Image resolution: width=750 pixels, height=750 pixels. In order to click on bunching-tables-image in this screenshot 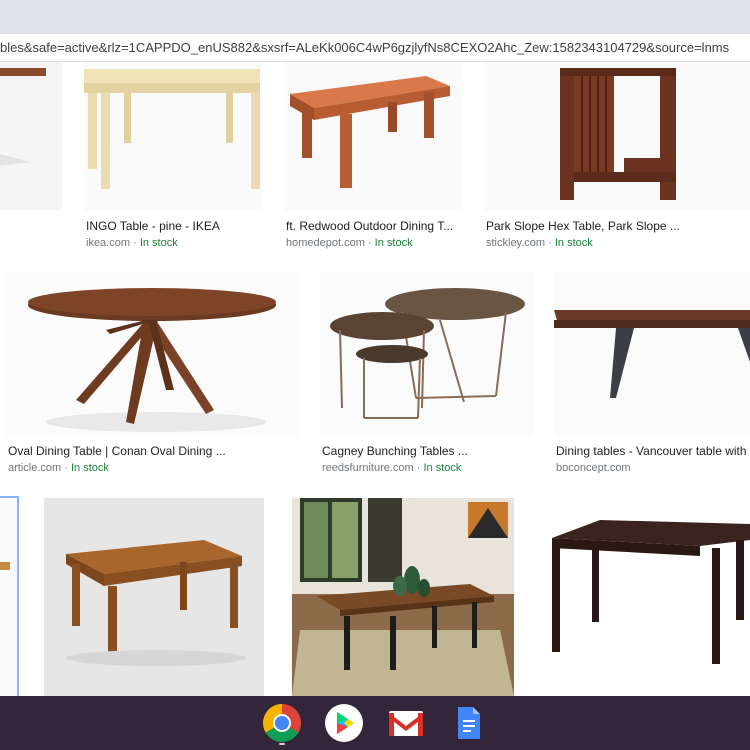, I will do `click(427, 353)`.